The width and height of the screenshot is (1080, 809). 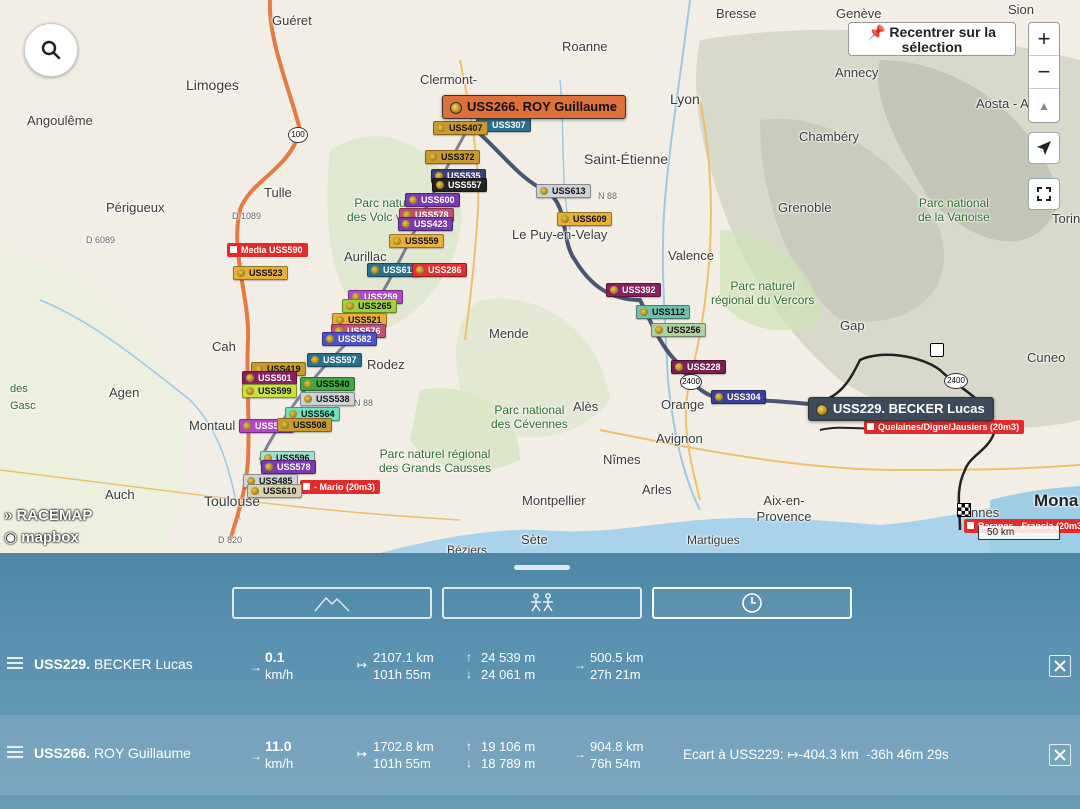 I want to click on rider-tag: USS501, so click(x=269, y=378).